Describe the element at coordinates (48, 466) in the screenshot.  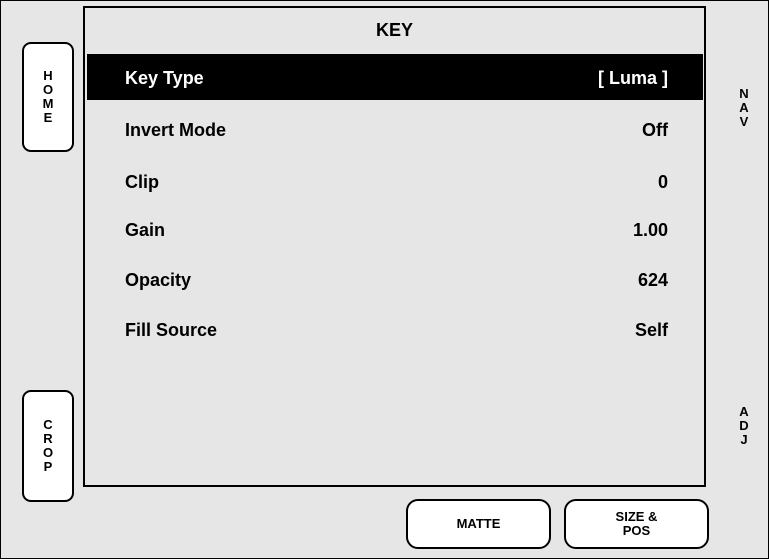
I see `crop-letter: P` at that location.